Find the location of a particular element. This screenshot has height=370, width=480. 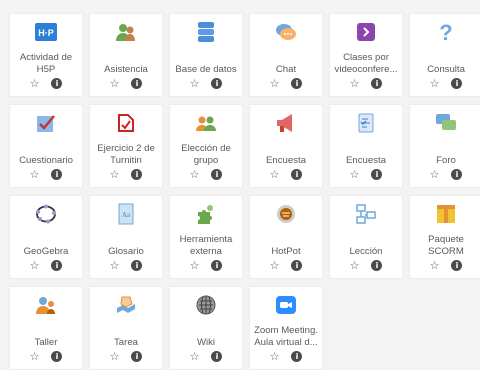

tile-label: HotPot is located at coordinates (286, 251).